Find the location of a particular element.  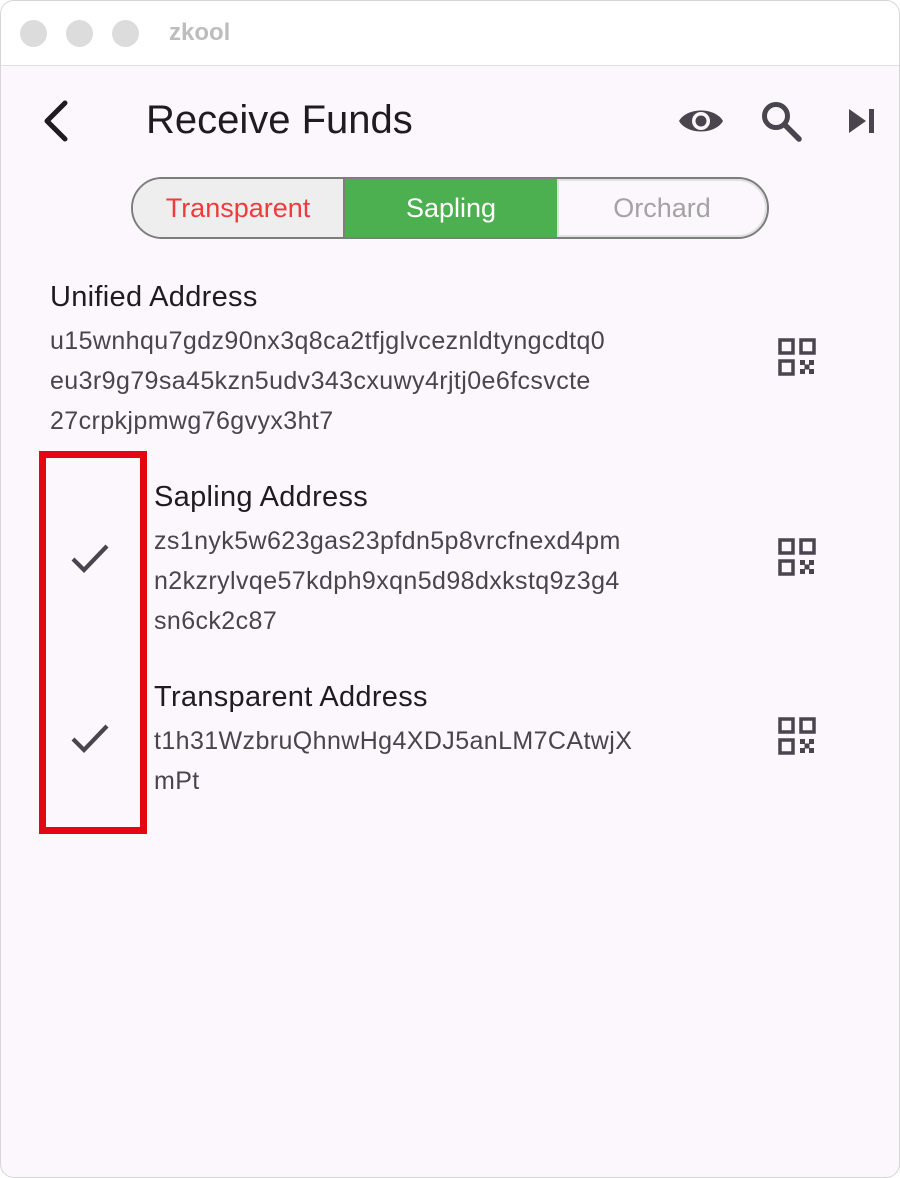

skip-next-icon is located at coordinates (862, 121).